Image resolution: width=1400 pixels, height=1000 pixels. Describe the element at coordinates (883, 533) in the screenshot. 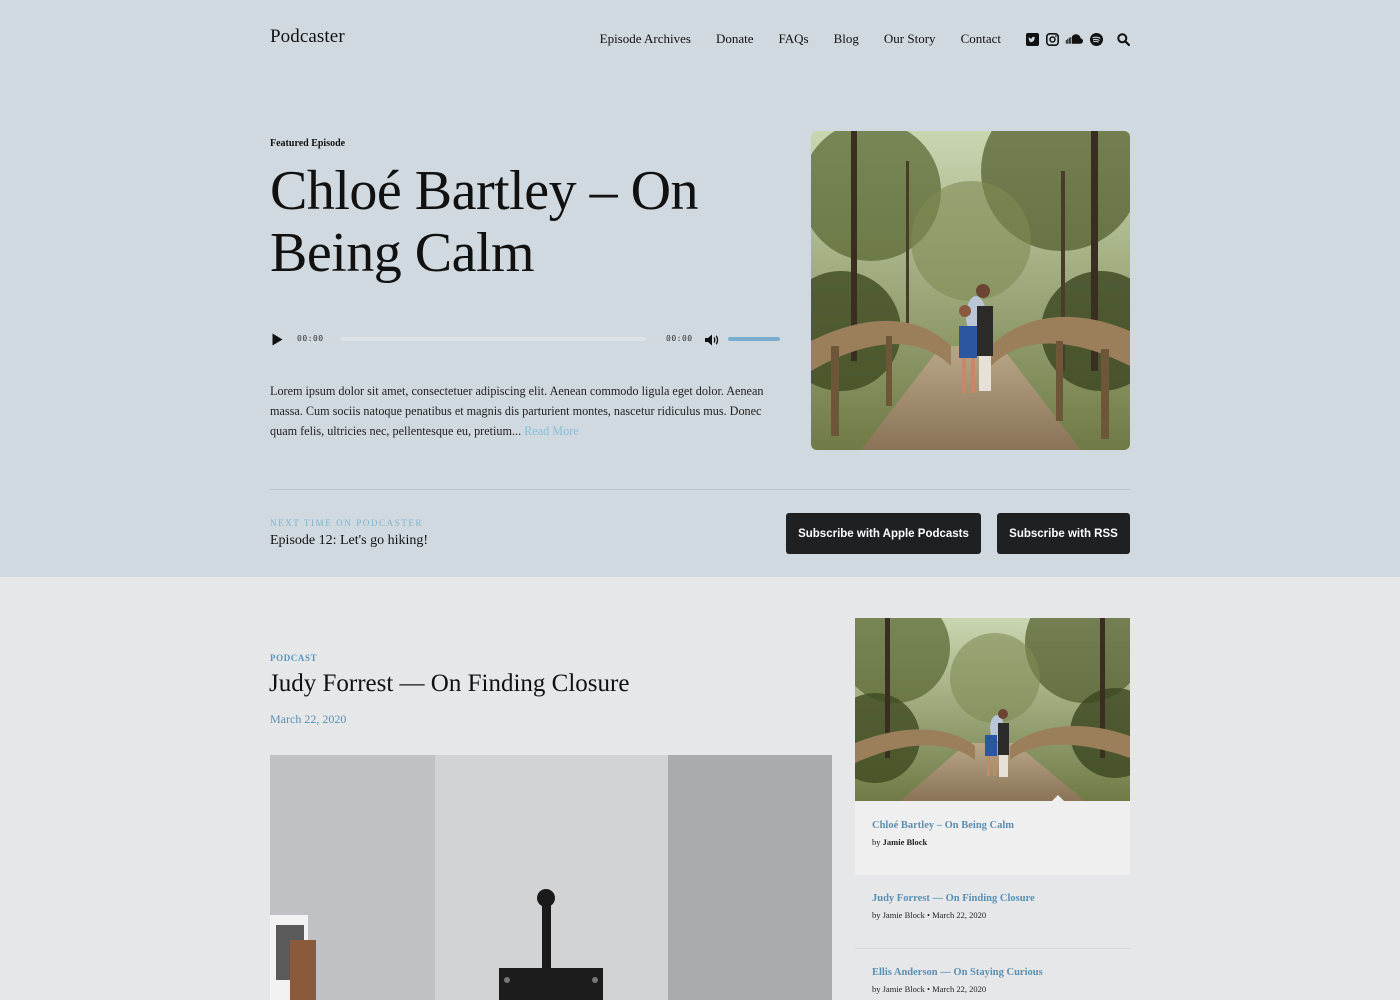

I see `subscribe-apple-podcasts-button: Subscribe with Apple Podcasts` at that location.